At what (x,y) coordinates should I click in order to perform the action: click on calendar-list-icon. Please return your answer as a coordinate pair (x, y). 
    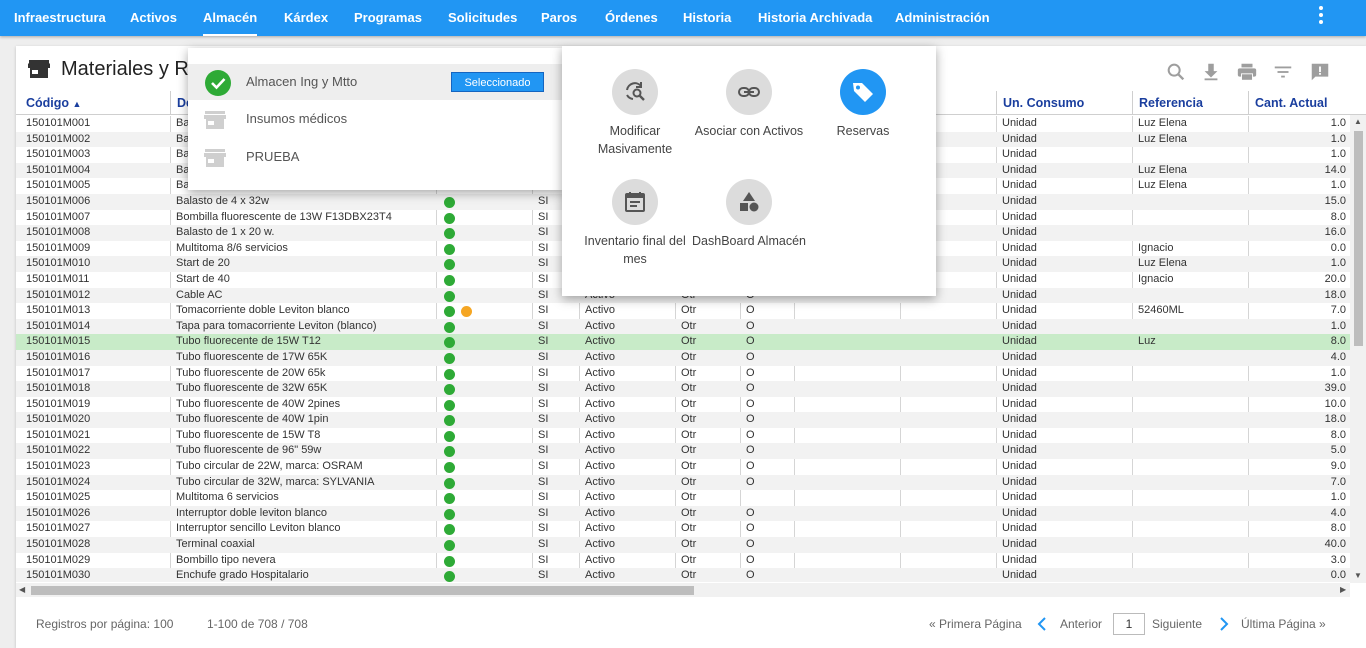
    Looking at the image, I should click on (635, 202).